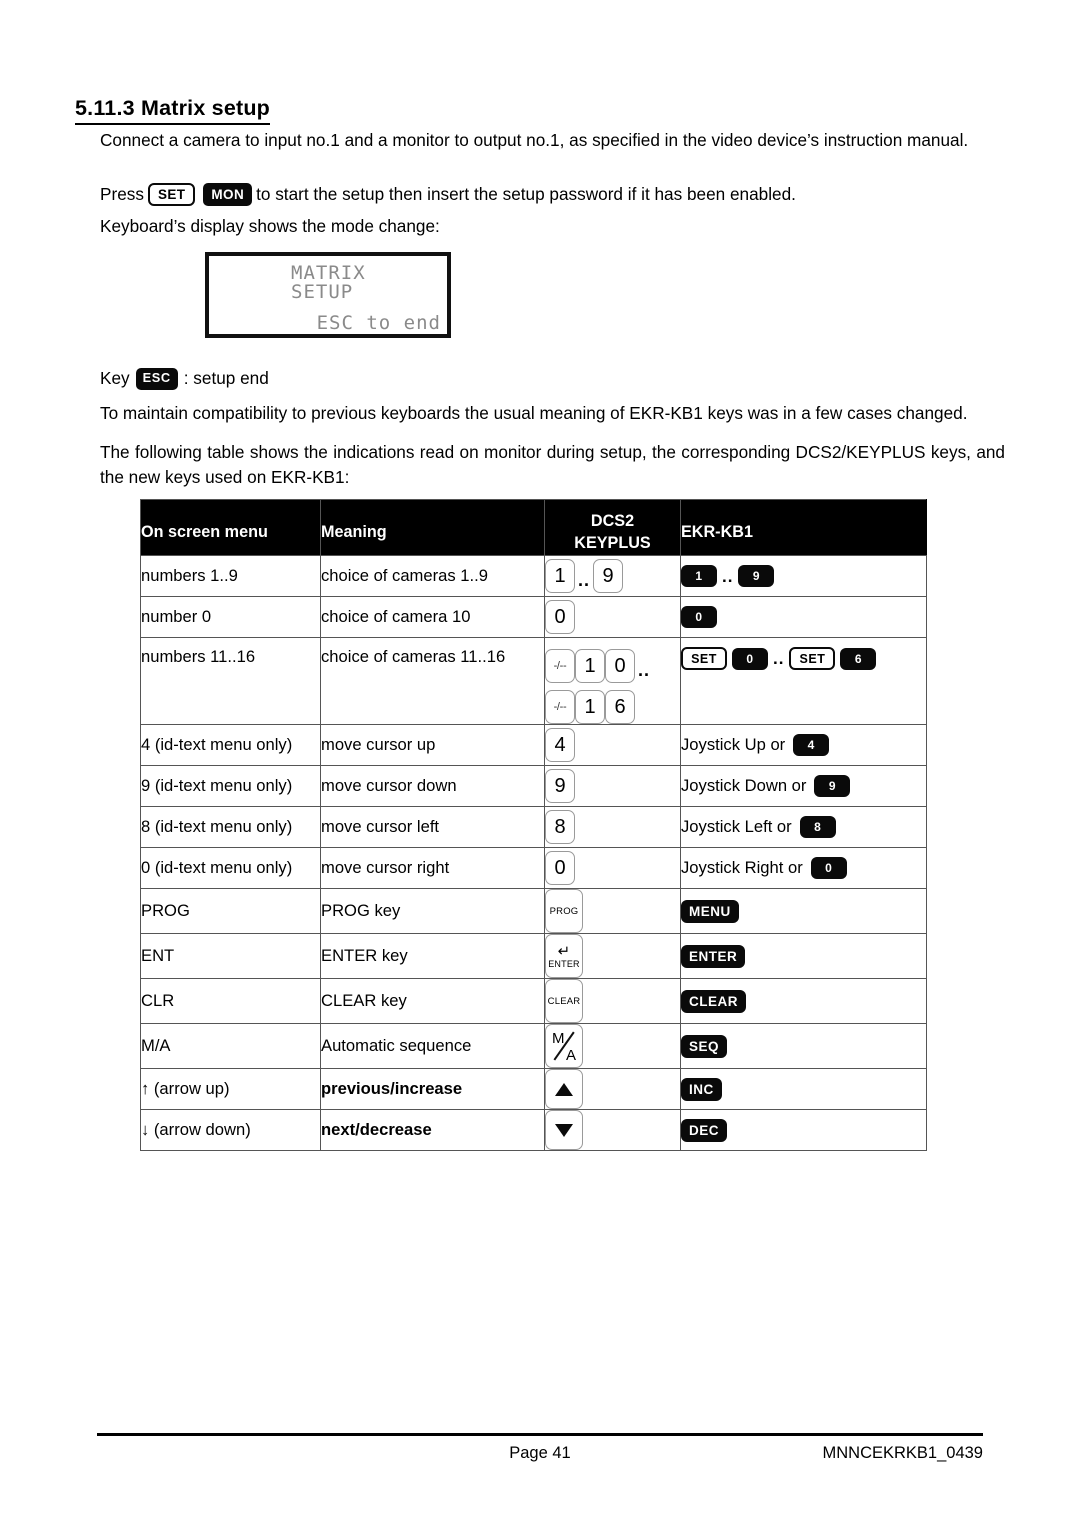 The image size is (1080, 1528). Describe the element at coordinates (540, 1434) in the screenshot. I see `footer-divider` at that location.